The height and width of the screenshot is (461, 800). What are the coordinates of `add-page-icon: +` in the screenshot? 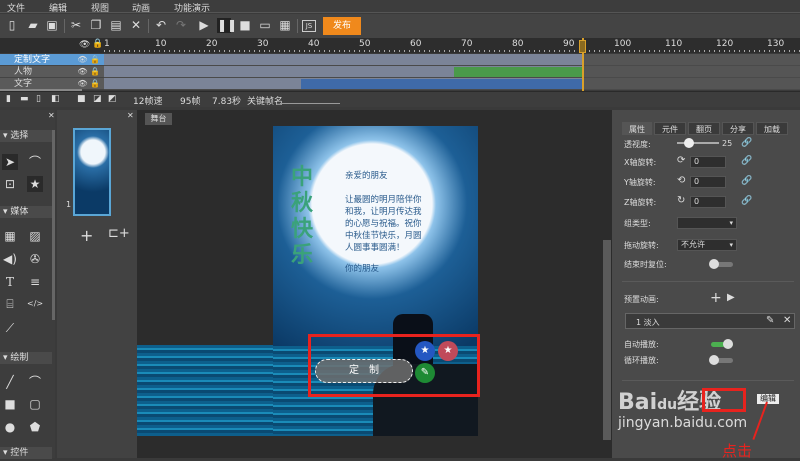 It's located at (86, 235).